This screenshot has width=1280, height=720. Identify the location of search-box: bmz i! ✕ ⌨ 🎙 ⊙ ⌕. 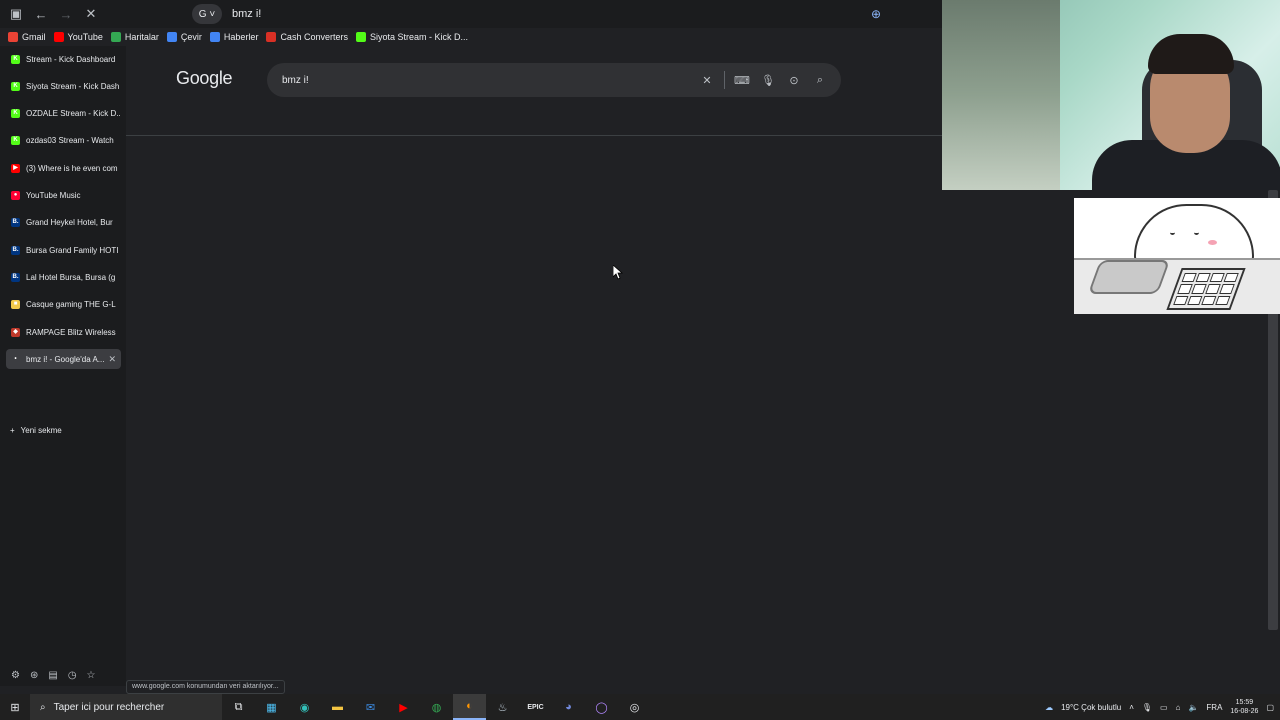
(554, 80).